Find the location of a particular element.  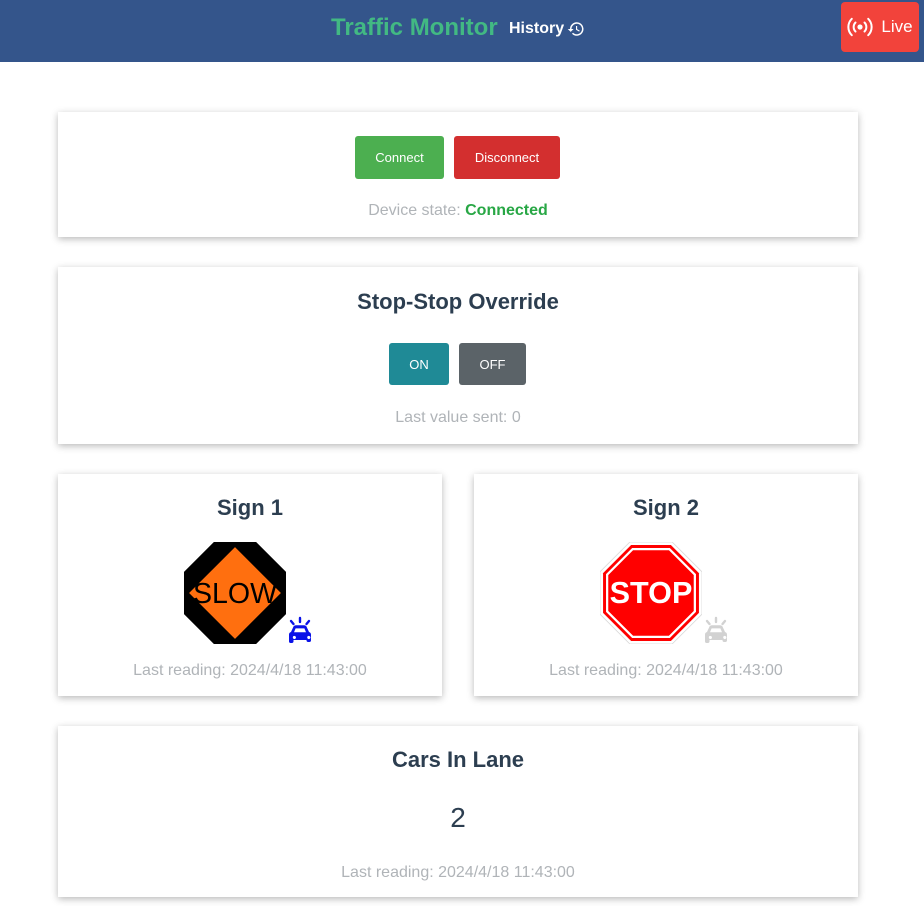

last-value-label: Last value sent: is located at coordinates (451, 417).